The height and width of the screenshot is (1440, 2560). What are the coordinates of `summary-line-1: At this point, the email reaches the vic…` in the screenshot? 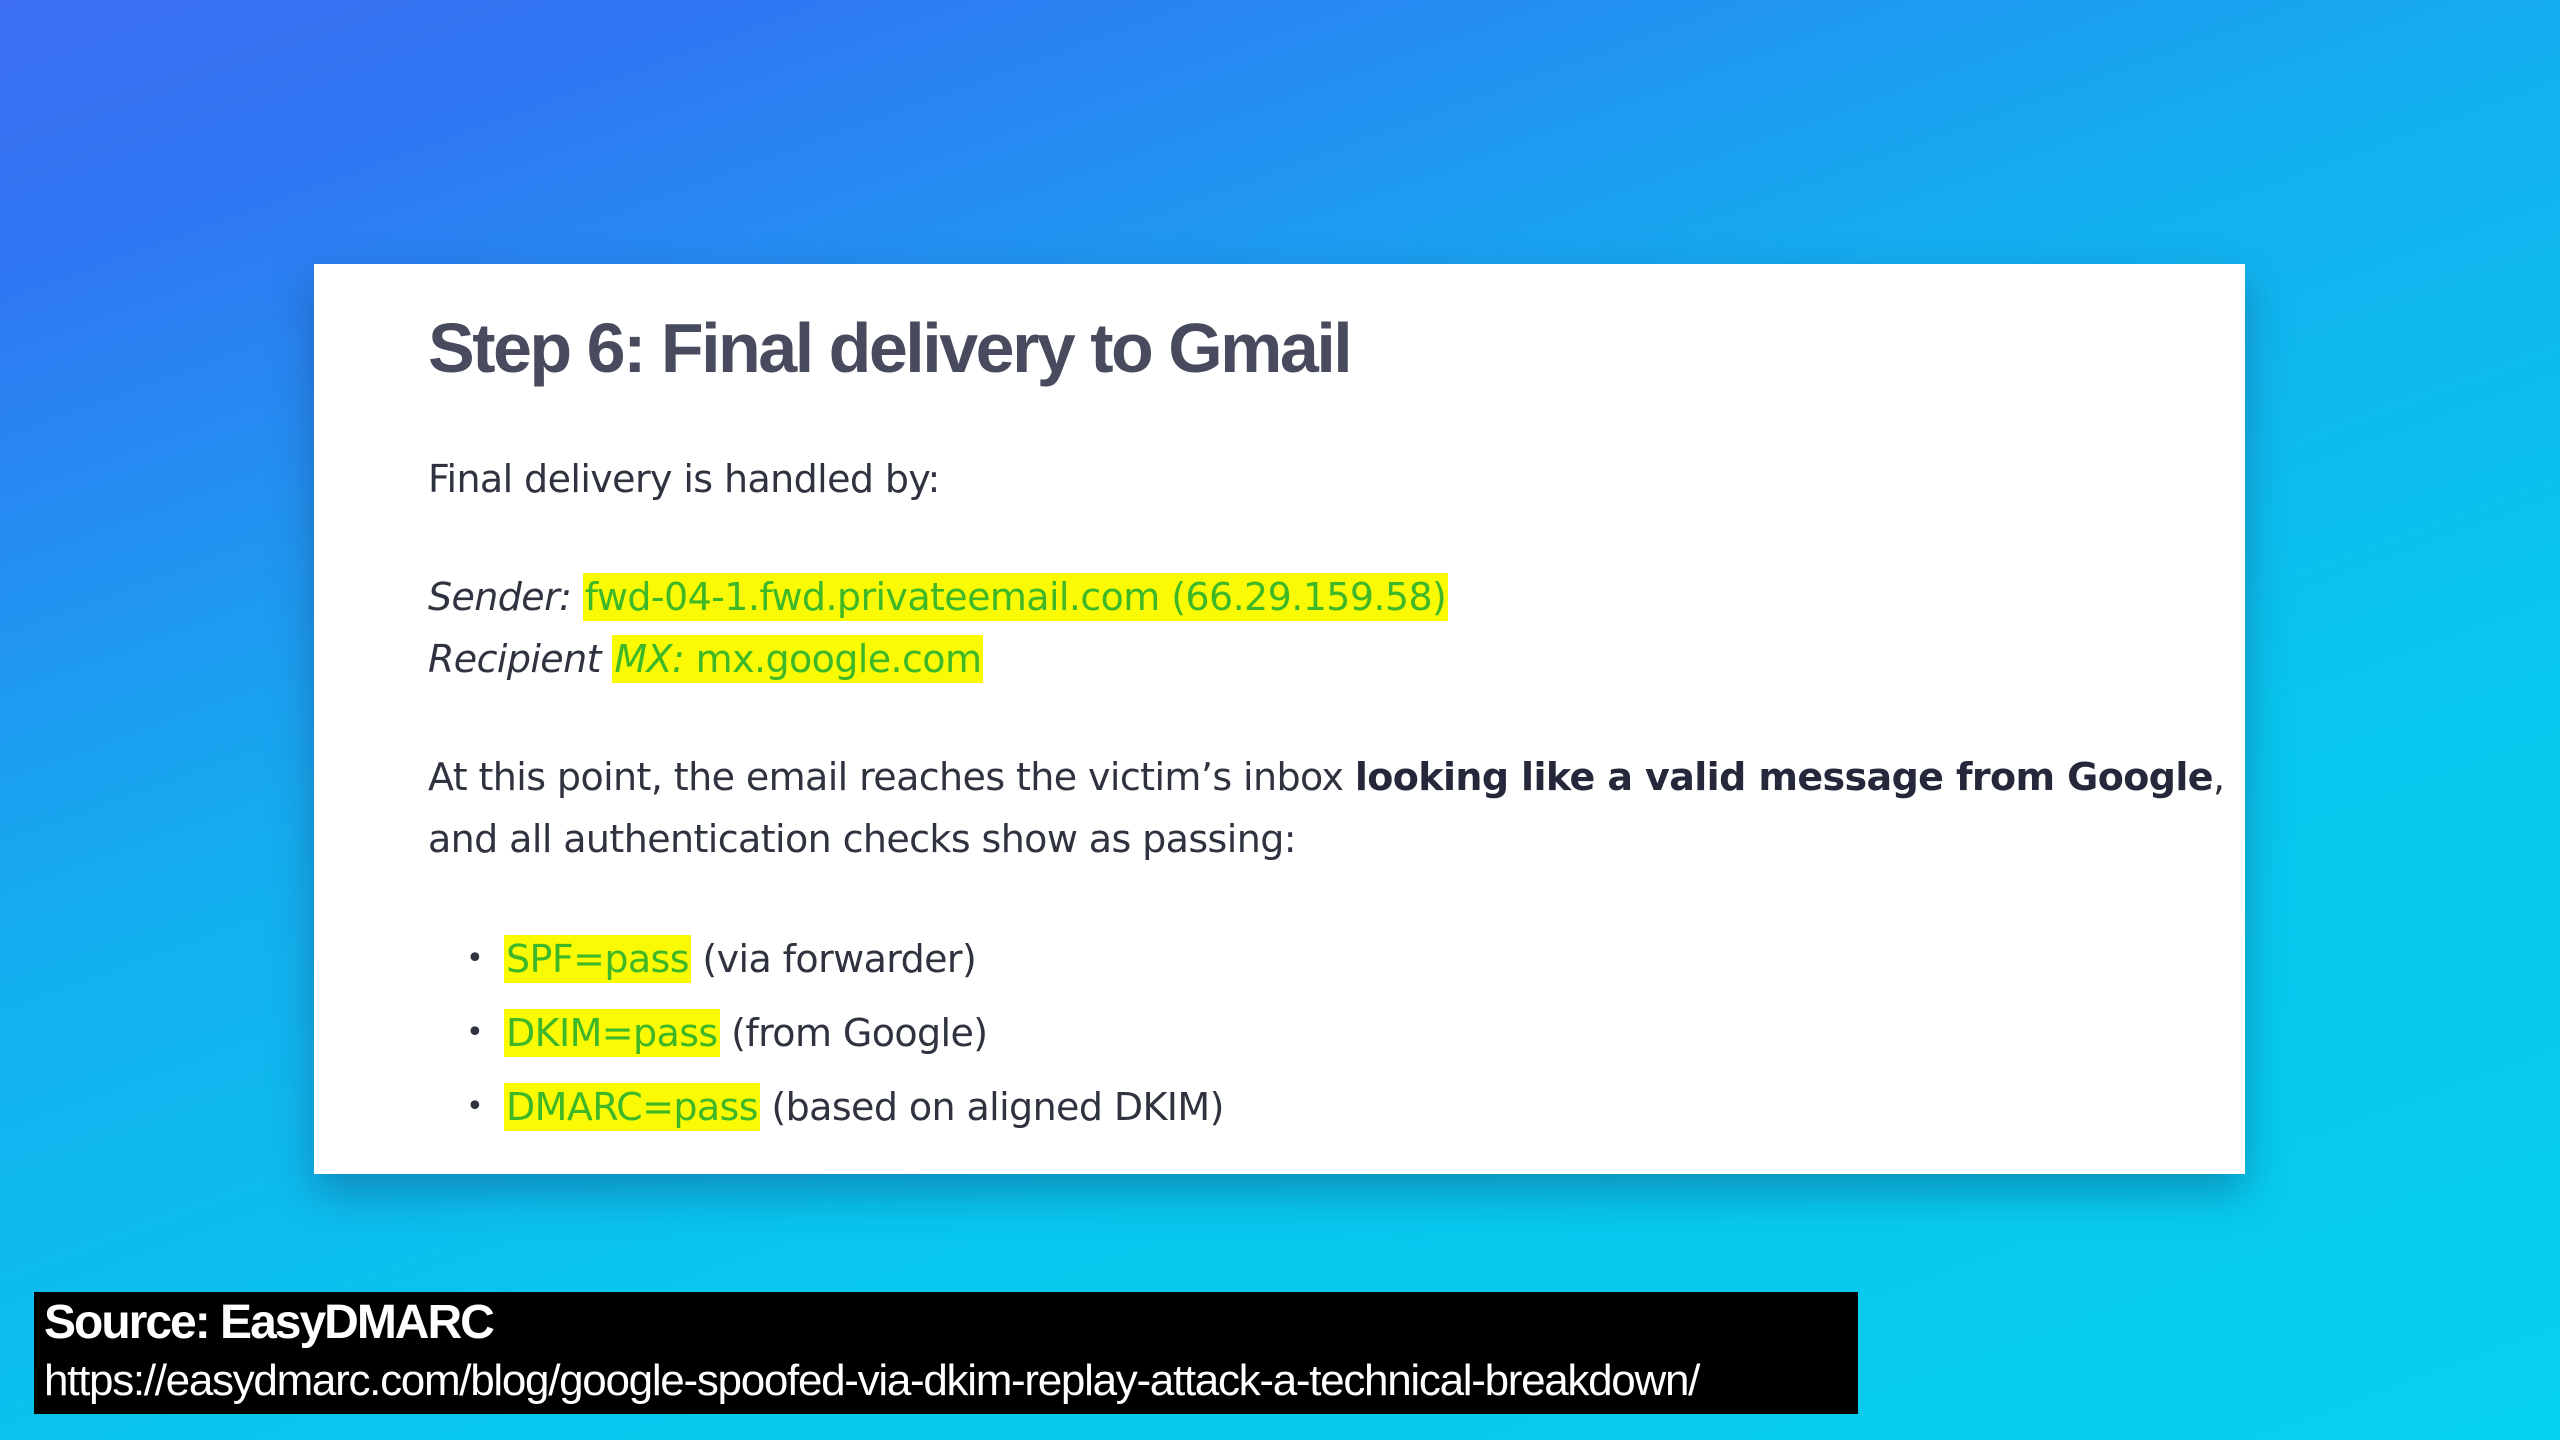 It's located at (1336, 777).